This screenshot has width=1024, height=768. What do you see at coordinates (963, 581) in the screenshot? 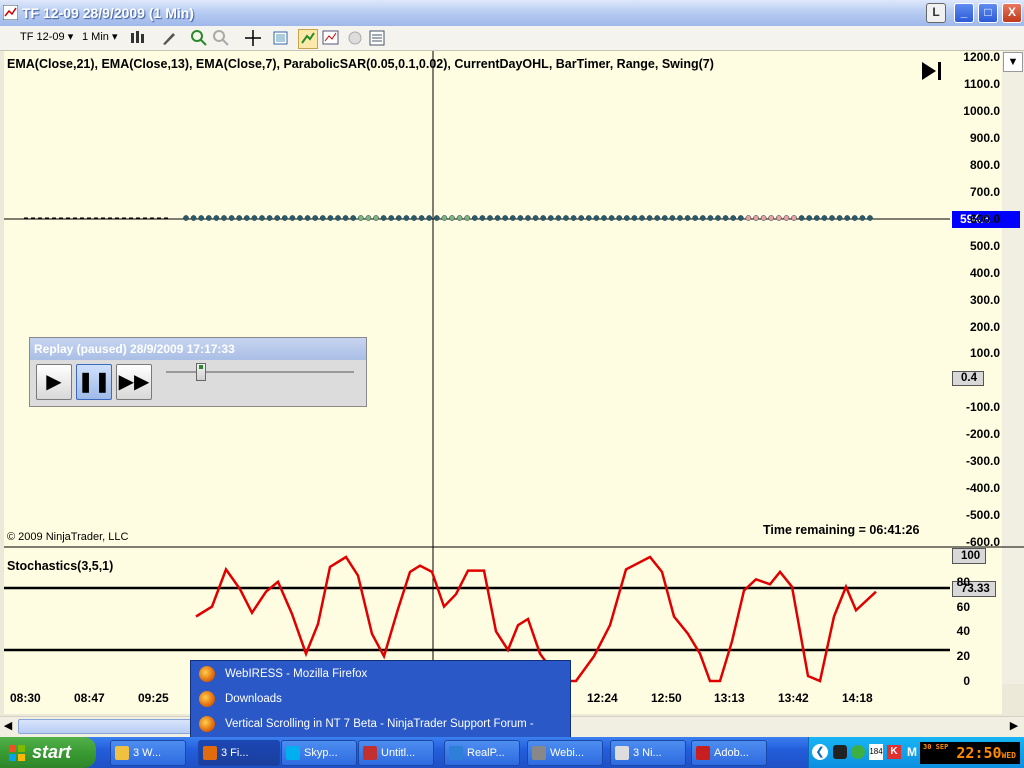
I see `stoch-tick-label: 80` at bounding box center [963, 581].